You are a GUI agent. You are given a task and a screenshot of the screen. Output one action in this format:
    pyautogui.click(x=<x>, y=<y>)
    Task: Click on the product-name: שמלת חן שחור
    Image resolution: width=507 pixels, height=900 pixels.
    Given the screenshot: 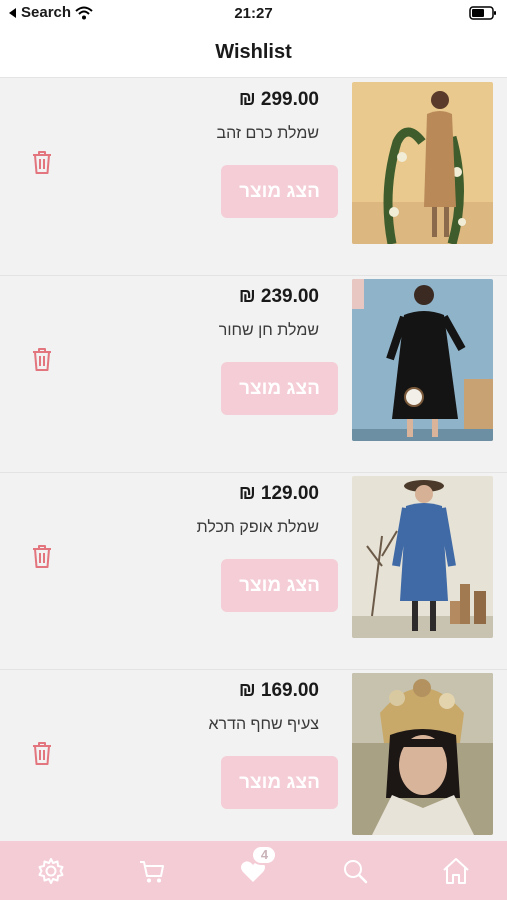 What is the action you would take?
    pyautogui.click(x=268, y=330)
    